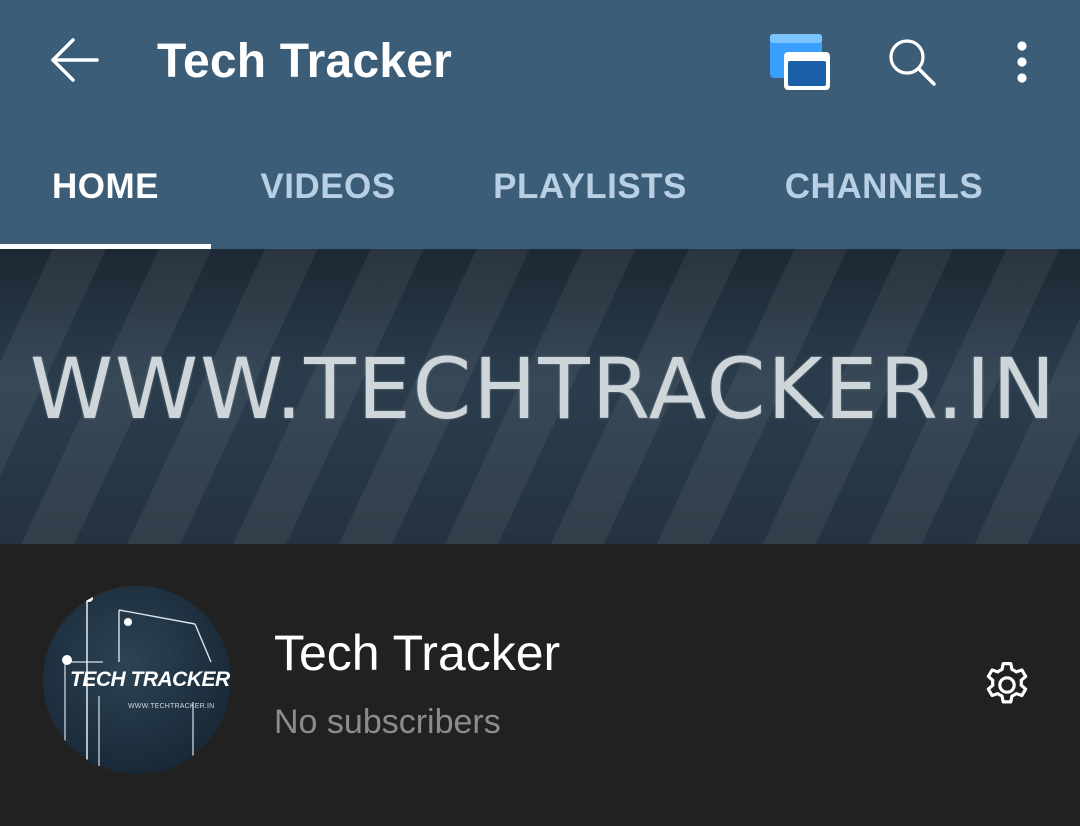  I want to click on tab-videos: VIDEOS, so click(328, 187).